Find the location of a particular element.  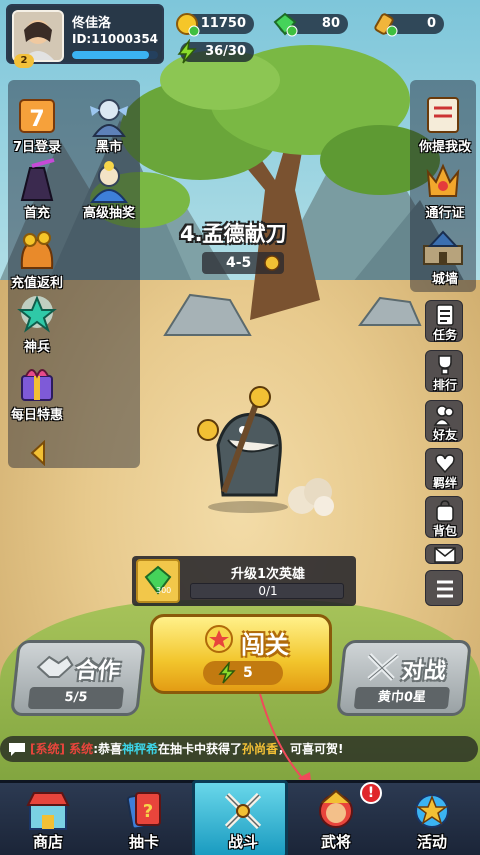

general-icon is located at coordinates (336, 808).